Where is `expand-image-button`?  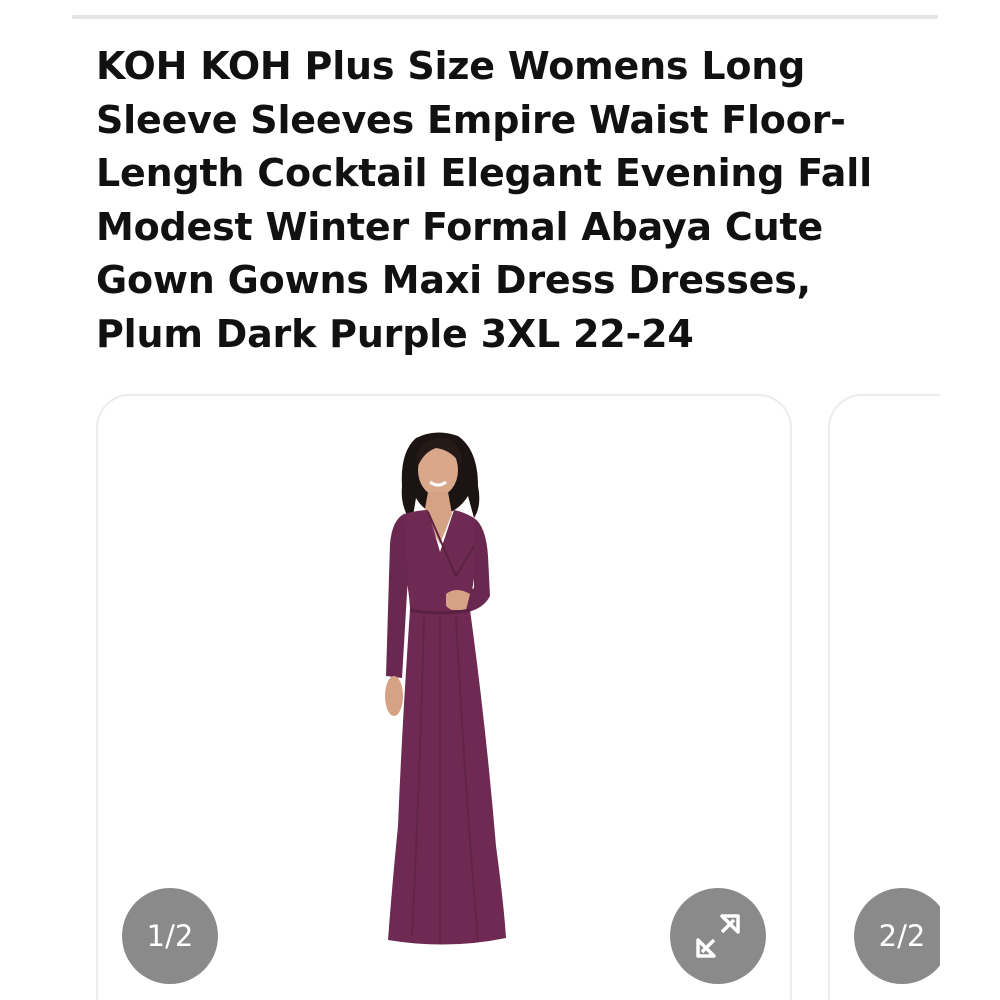
expand-image-button is located at coordinates (718, 936).